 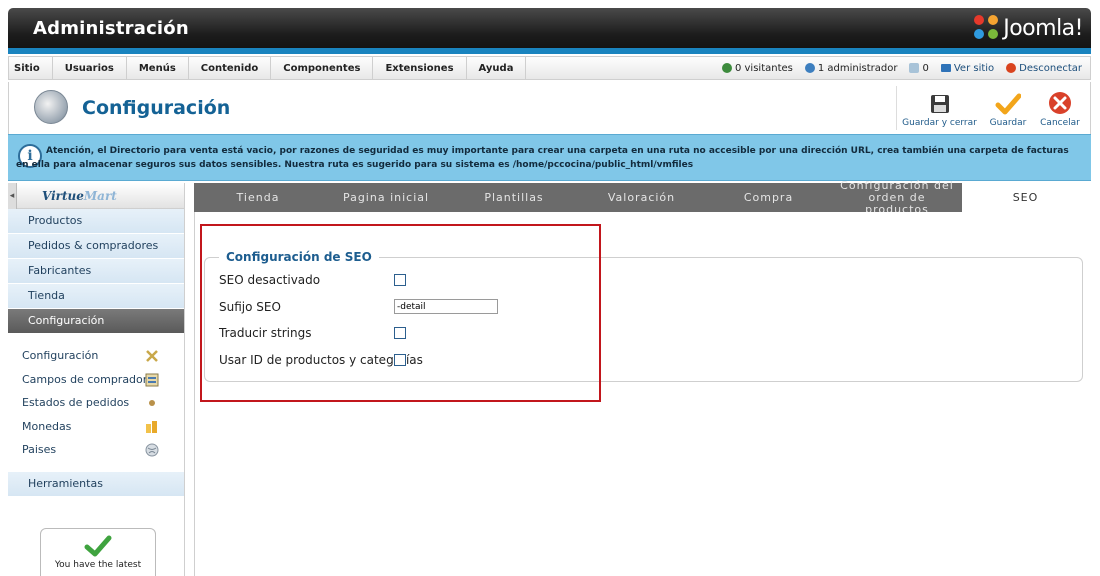 I want to click on submenu-configuracion-label: Configuración, so click(x=60, y=356).